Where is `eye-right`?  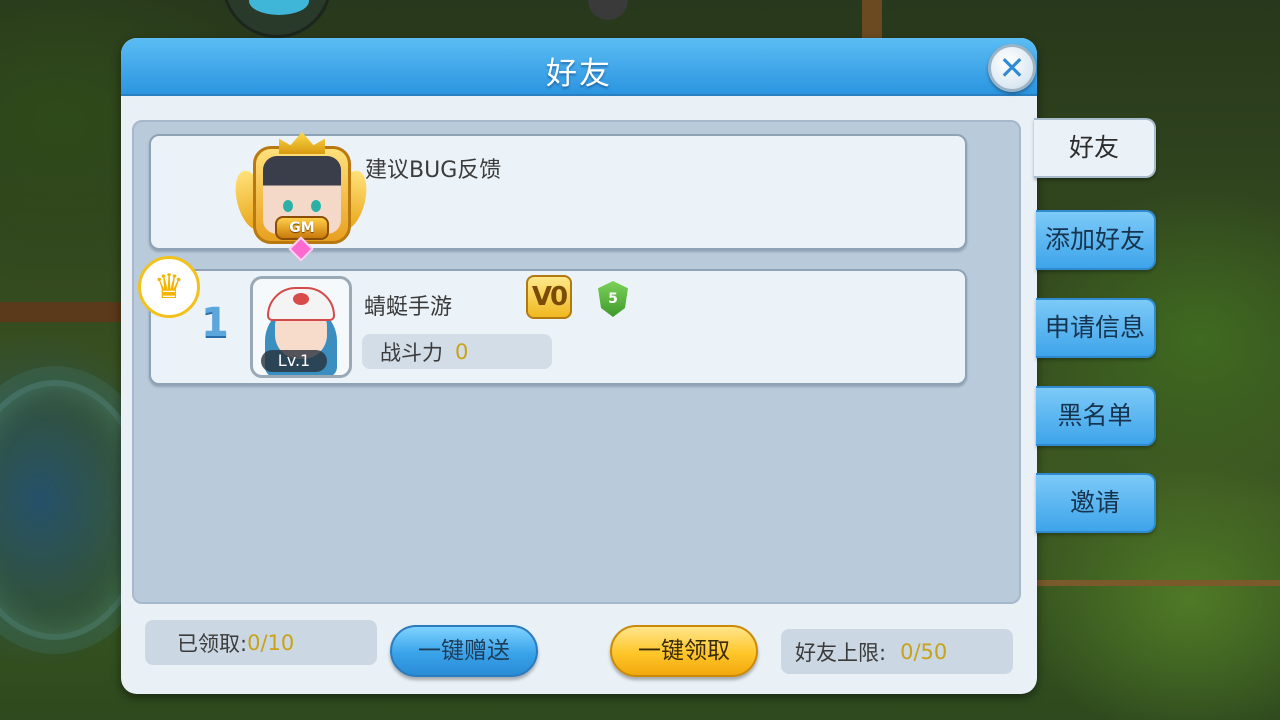 eye-right is located at coordinates (316, 206).